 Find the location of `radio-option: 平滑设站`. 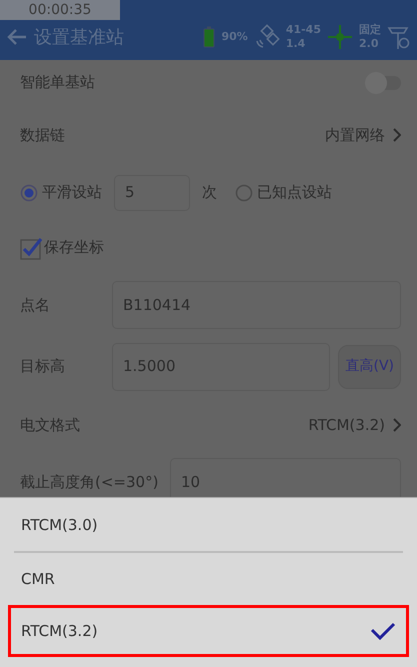

radio-option: 平滑设站 is located at coordinates (61, 192).